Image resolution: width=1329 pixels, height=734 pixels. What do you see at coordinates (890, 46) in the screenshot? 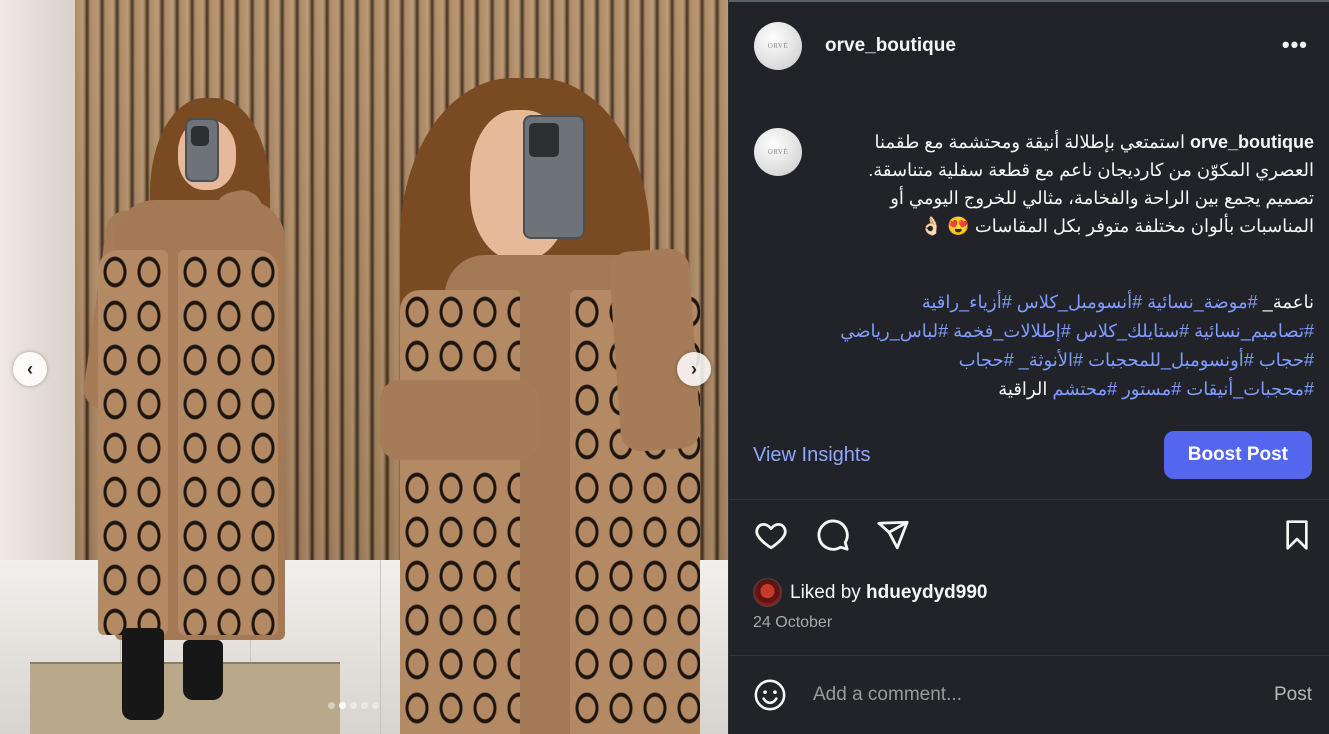
I see `author-username: orve_boutique` at bounding box center [890, 46].